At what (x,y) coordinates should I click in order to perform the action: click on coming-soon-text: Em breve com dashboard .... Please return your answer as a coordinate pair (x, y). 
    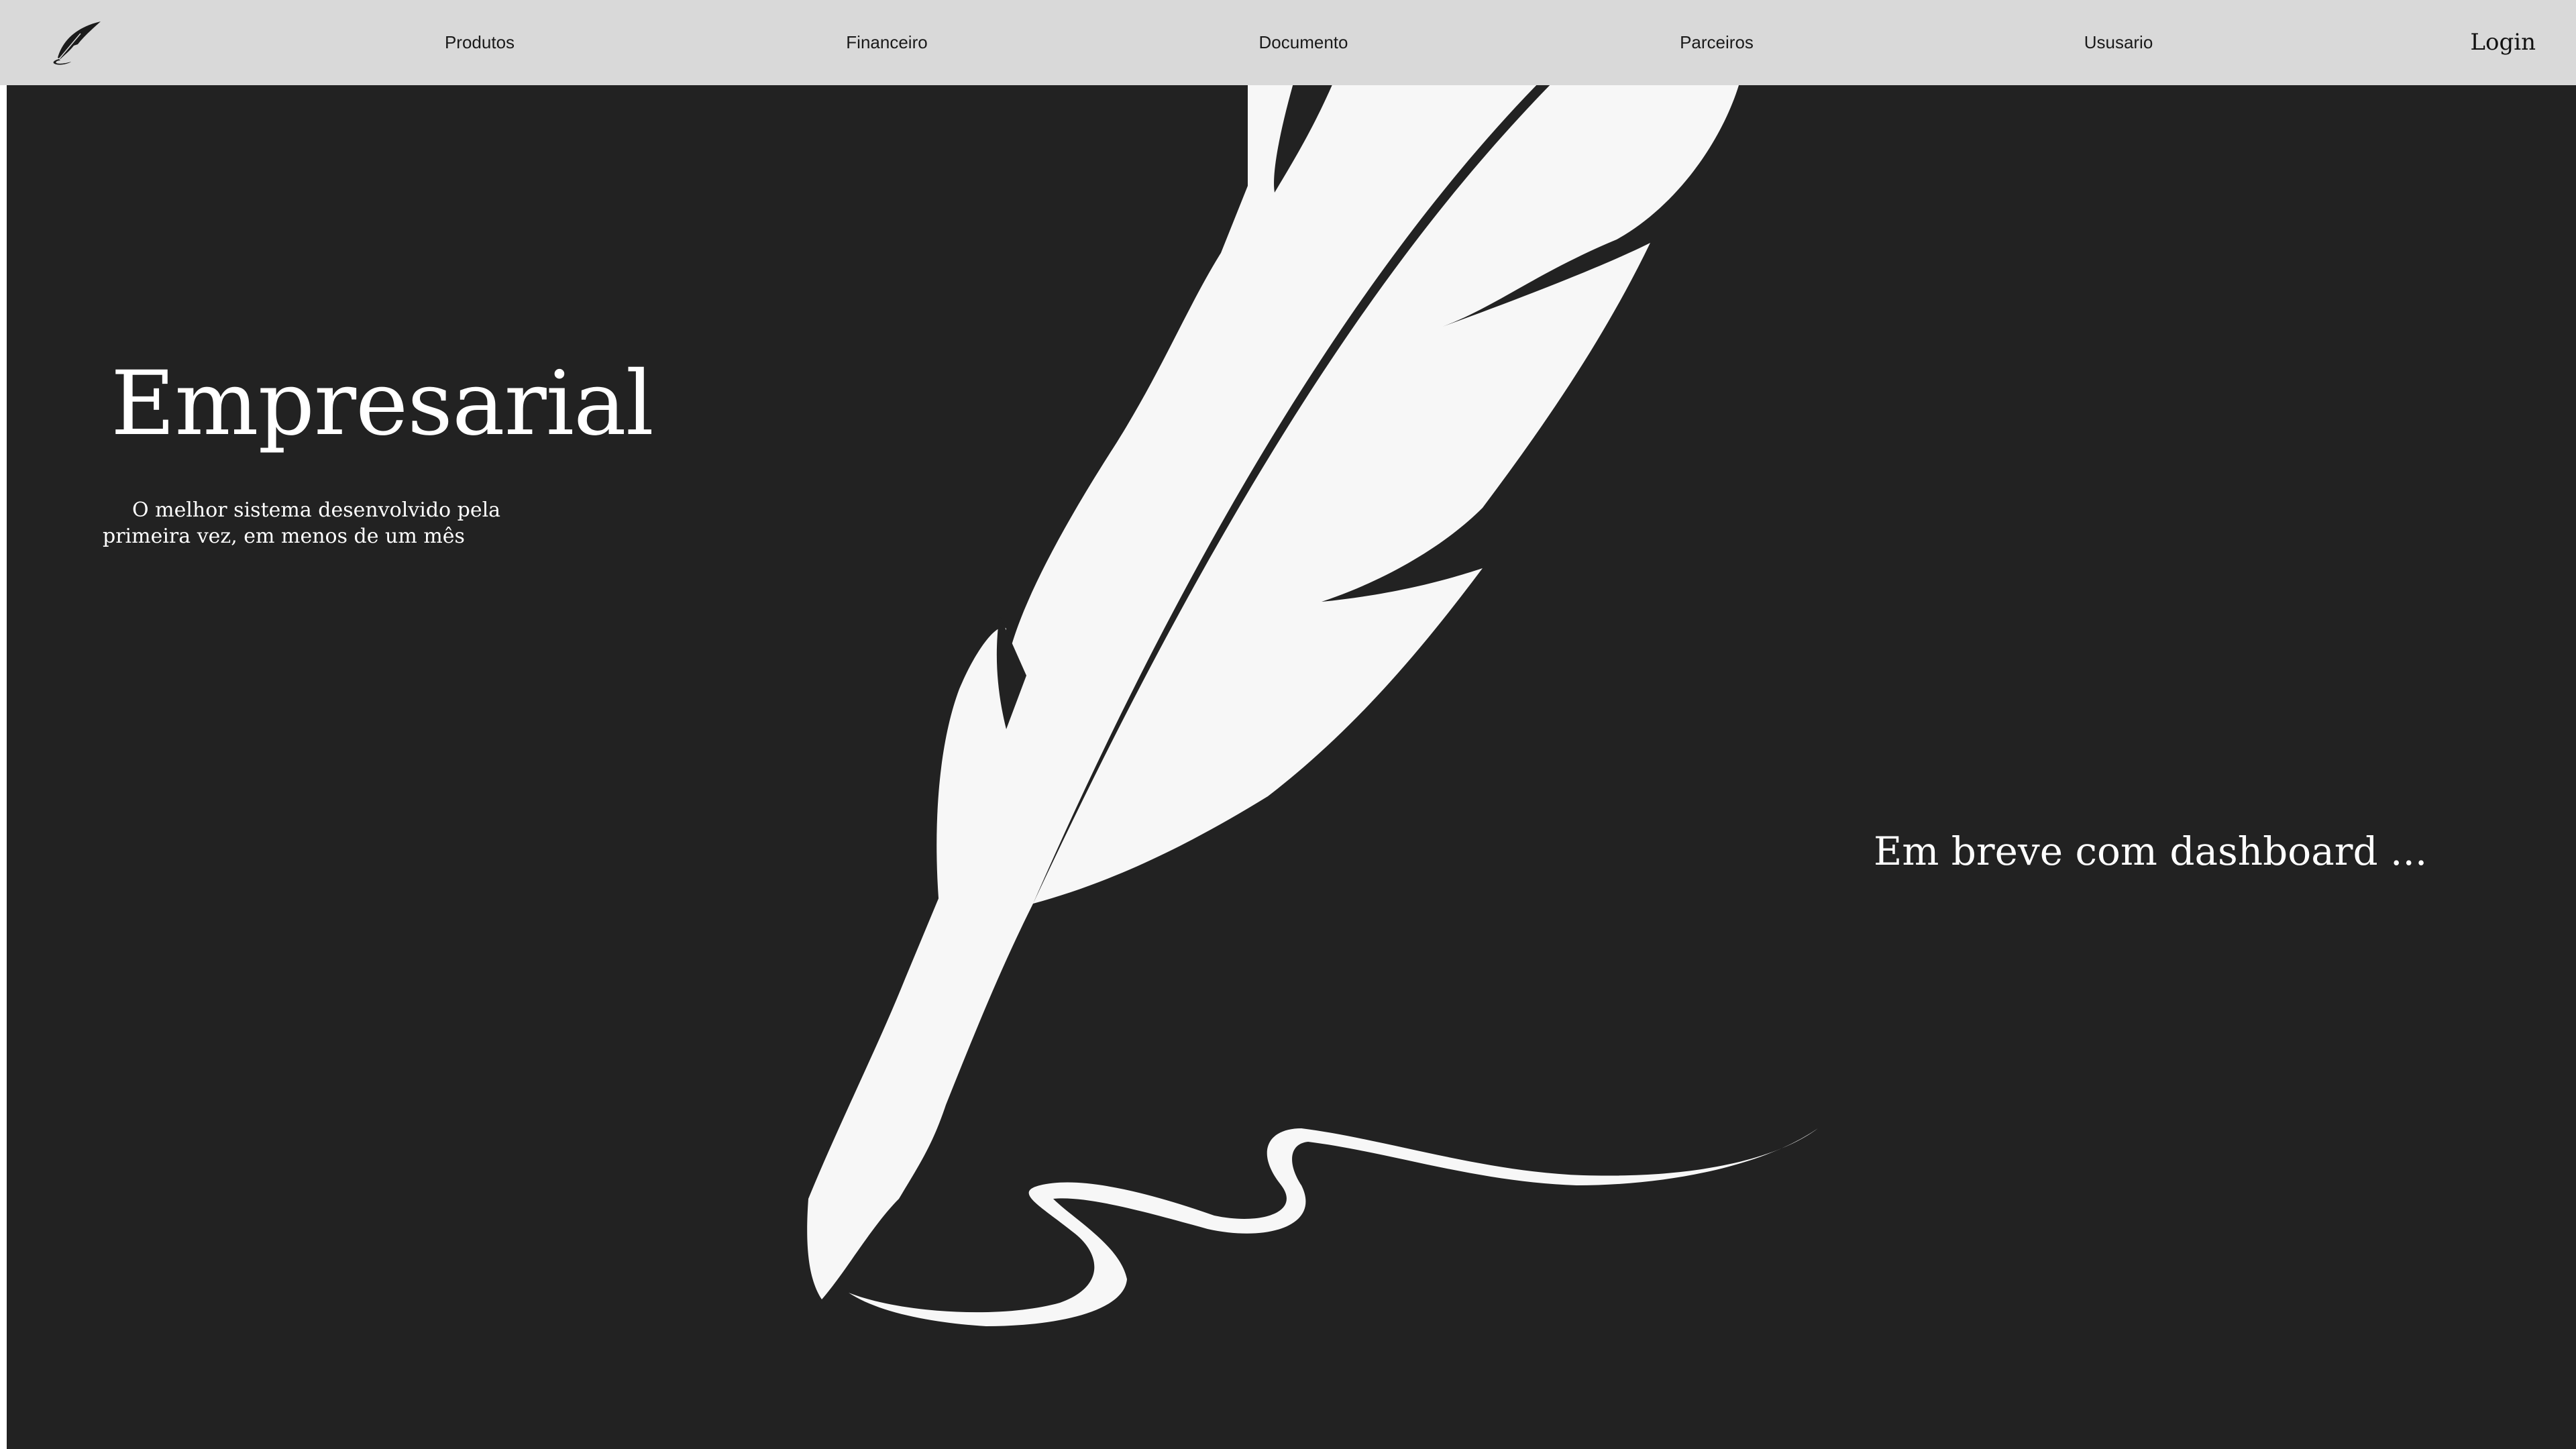
    Looking at the image, I should click on (2151, 851).